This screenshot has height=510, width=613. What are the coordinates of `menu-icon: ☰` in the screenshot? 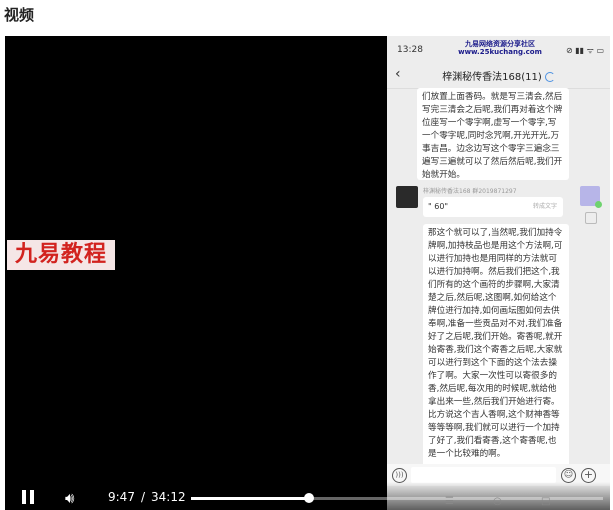 It's located at (449, 501).